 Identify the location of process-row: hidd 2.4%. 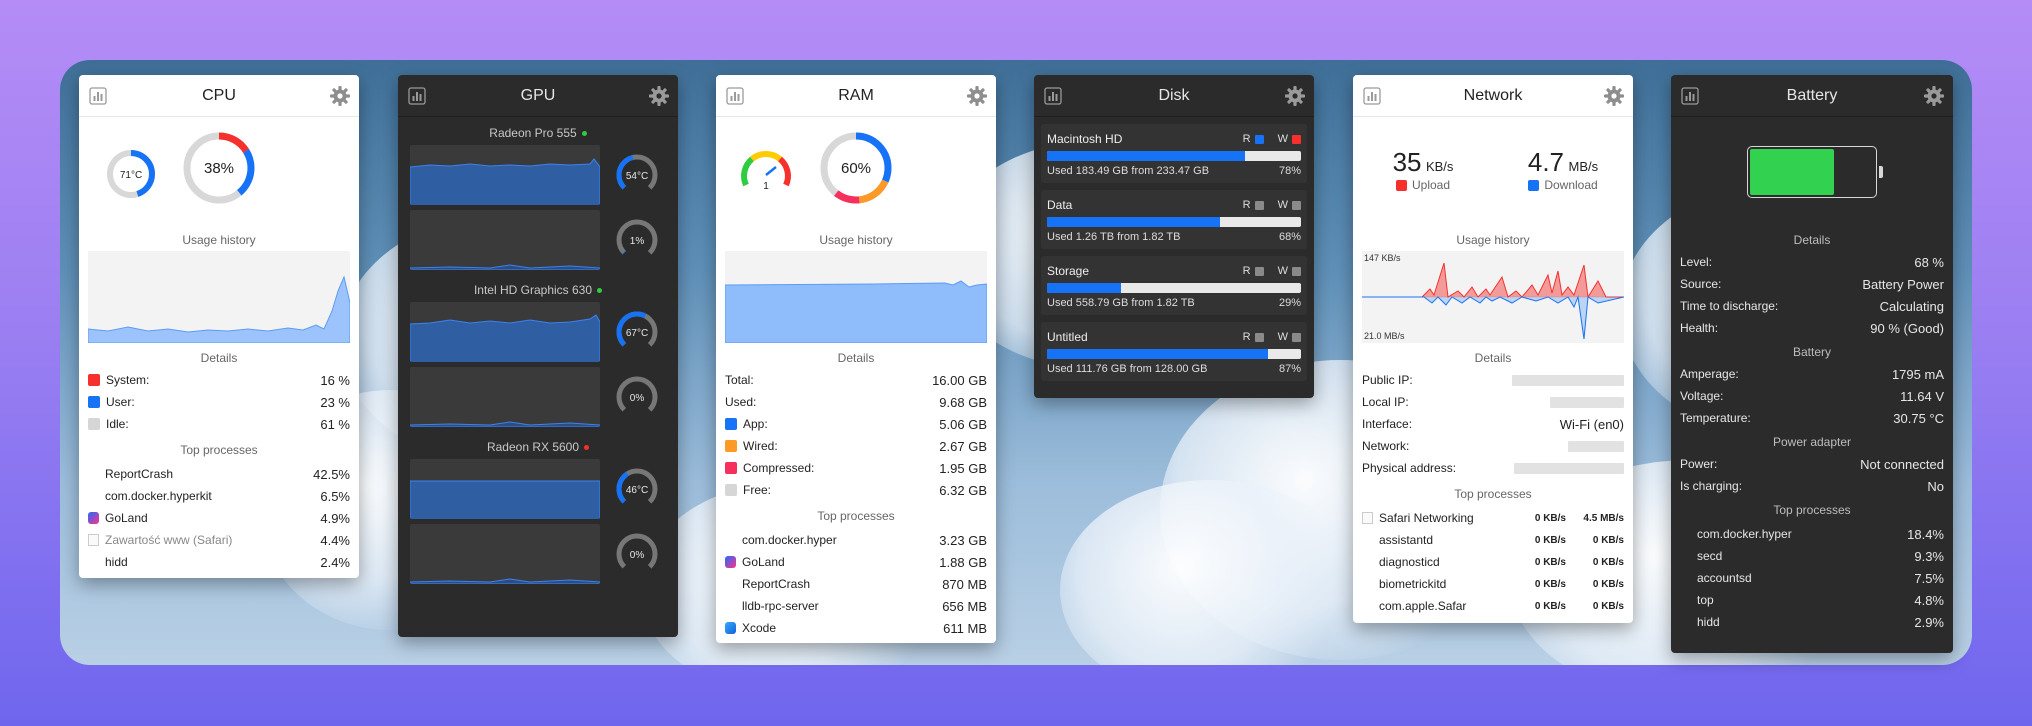
(219, 562).